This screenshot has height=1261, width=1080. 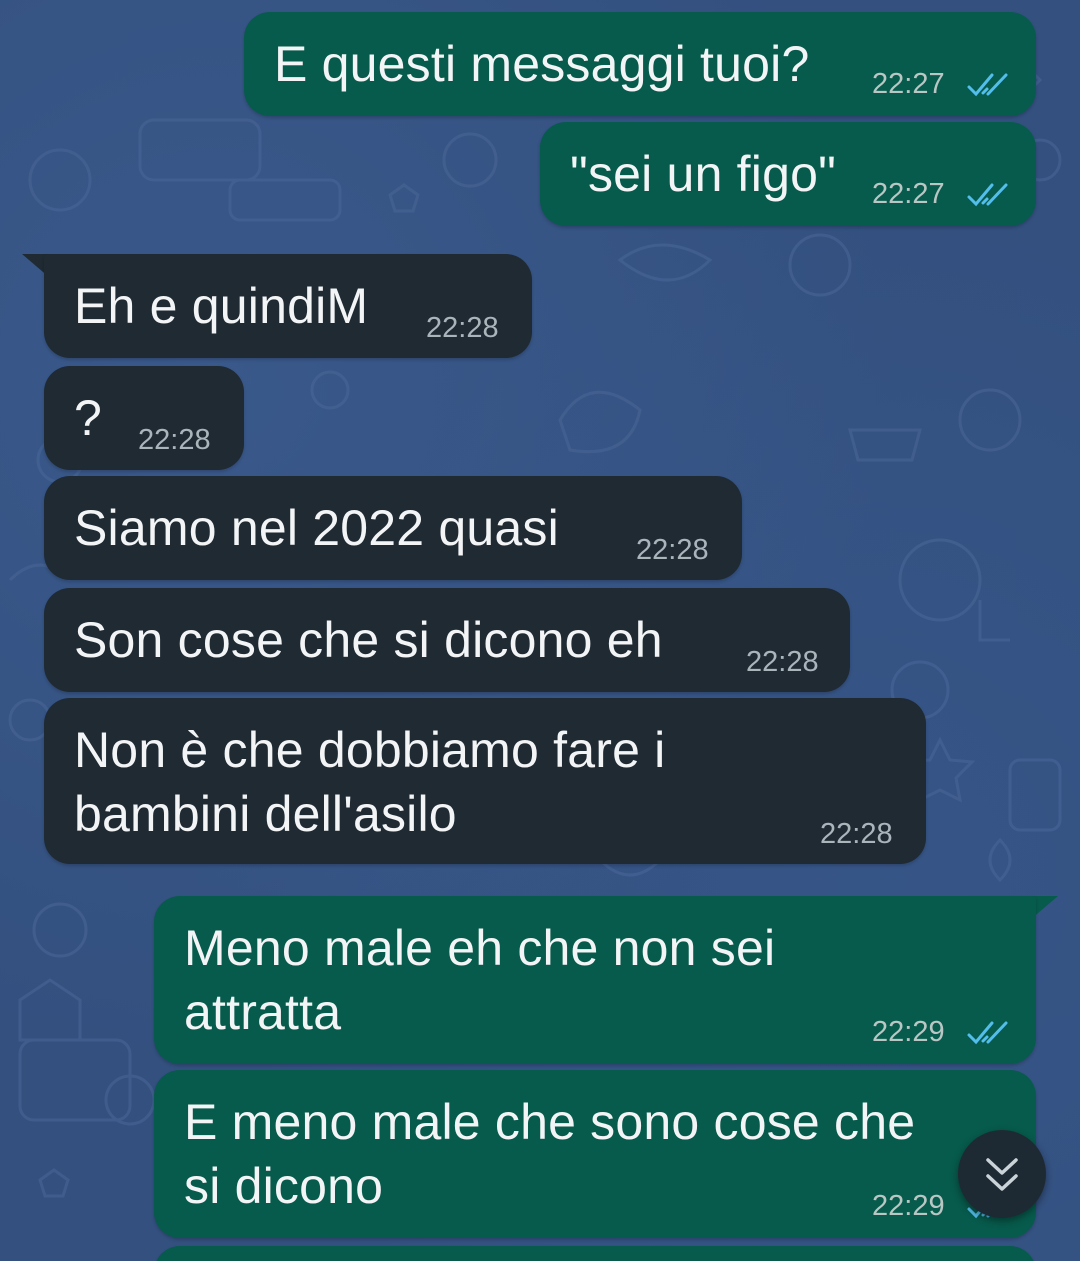 I want to click on message-bubble-outgoing: "sei un figo" 22:27, so click(x=788, y=174).